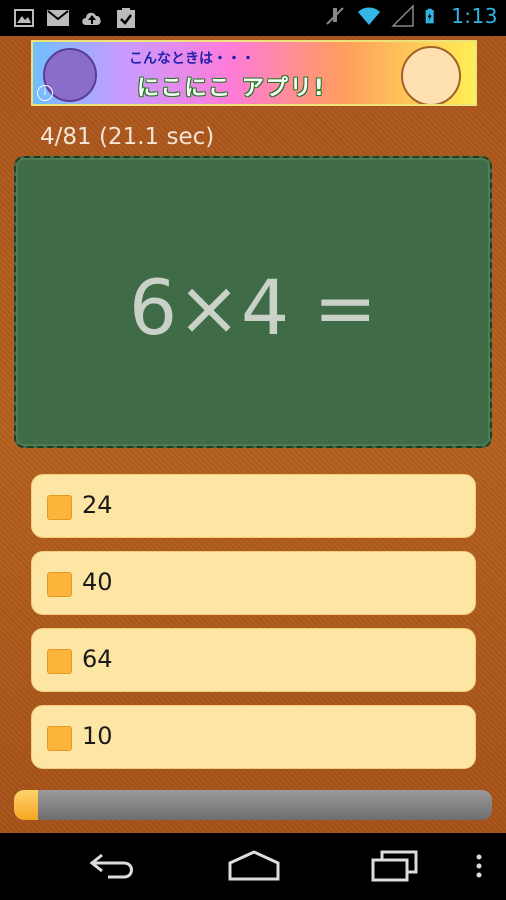 The height and width of the screenshot is (900, 506). What do you see at coordinates (253, 307) in the screenshot?
I see `question-text: 6×4 =` at bounding box center [253, 307].